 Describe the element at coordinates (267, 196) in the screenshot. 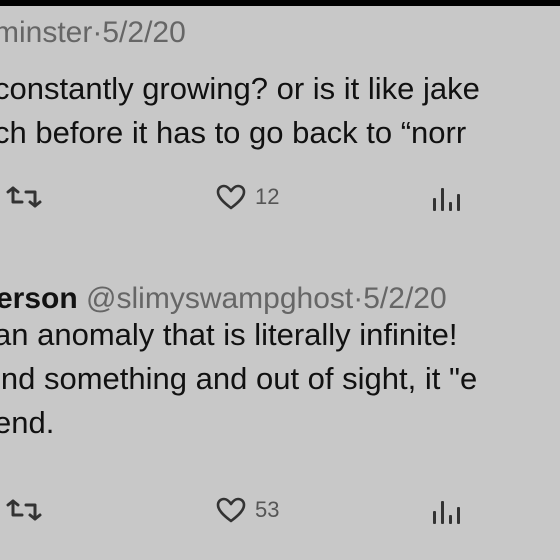

I see `like-count: 12` at that location.